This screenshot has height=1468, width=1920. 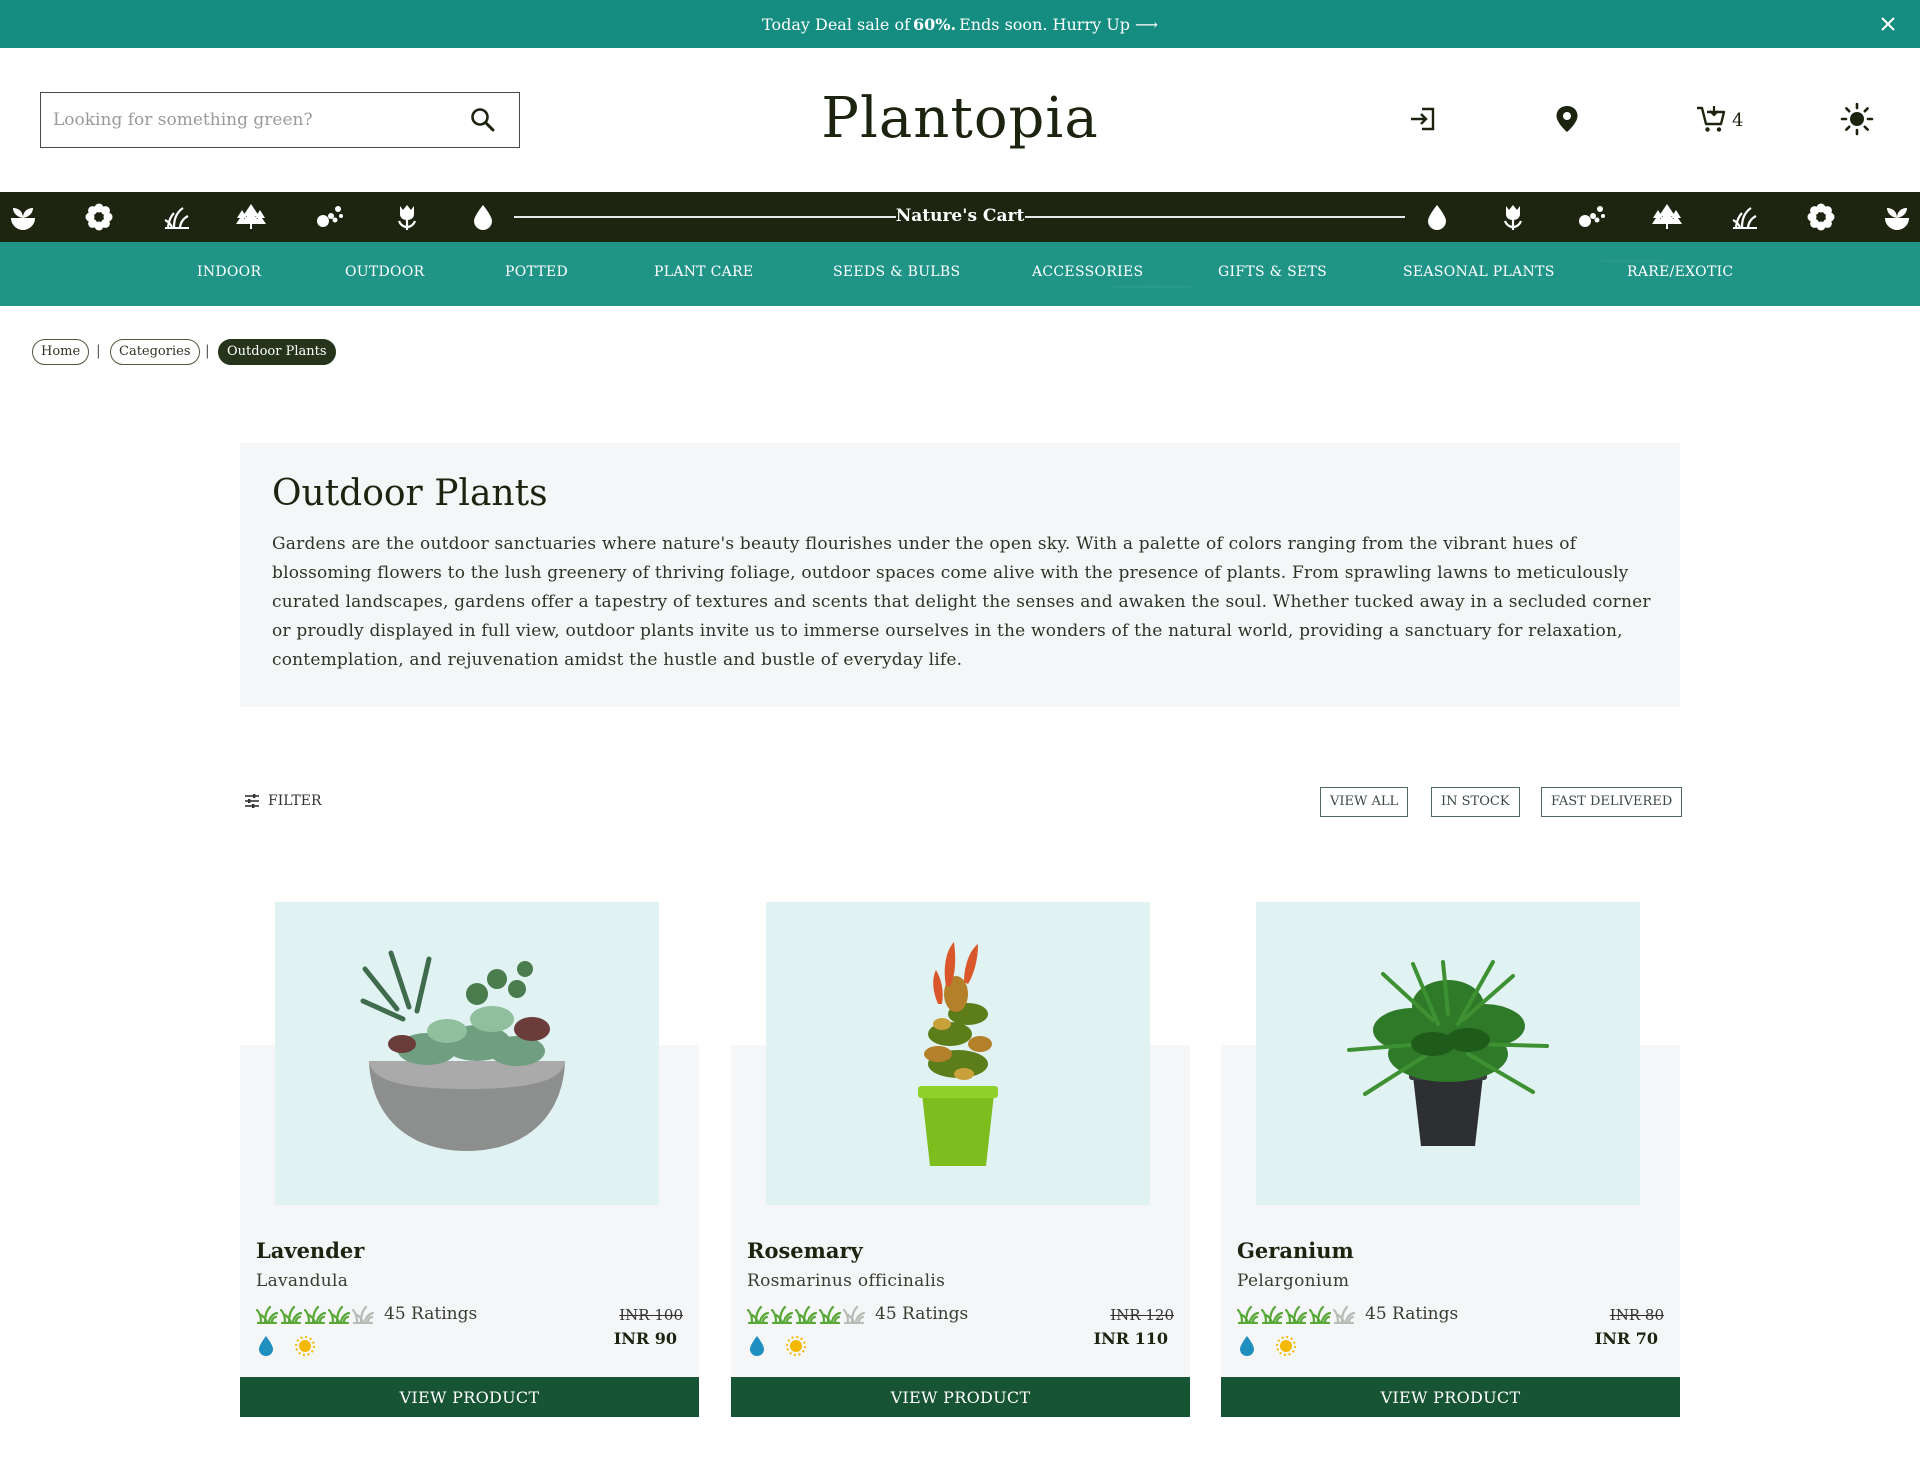 What do you see at coordinates (1626, 1338) in the screenshot?
I see `sale-price: INR 70` at bounding box center [1626, 1338].